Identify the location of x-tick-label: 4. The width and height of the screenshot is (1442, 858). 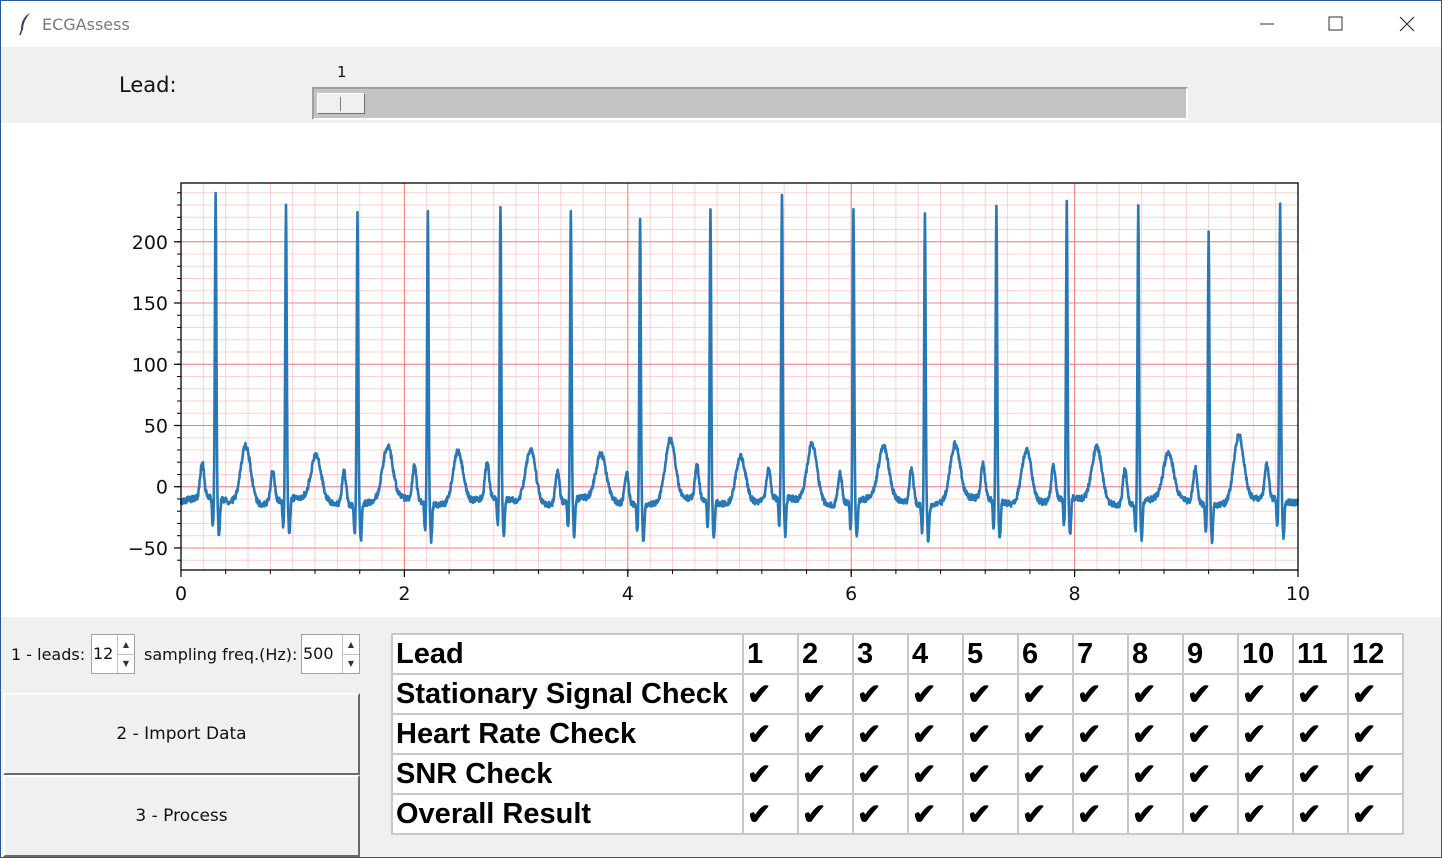
(628, 594).